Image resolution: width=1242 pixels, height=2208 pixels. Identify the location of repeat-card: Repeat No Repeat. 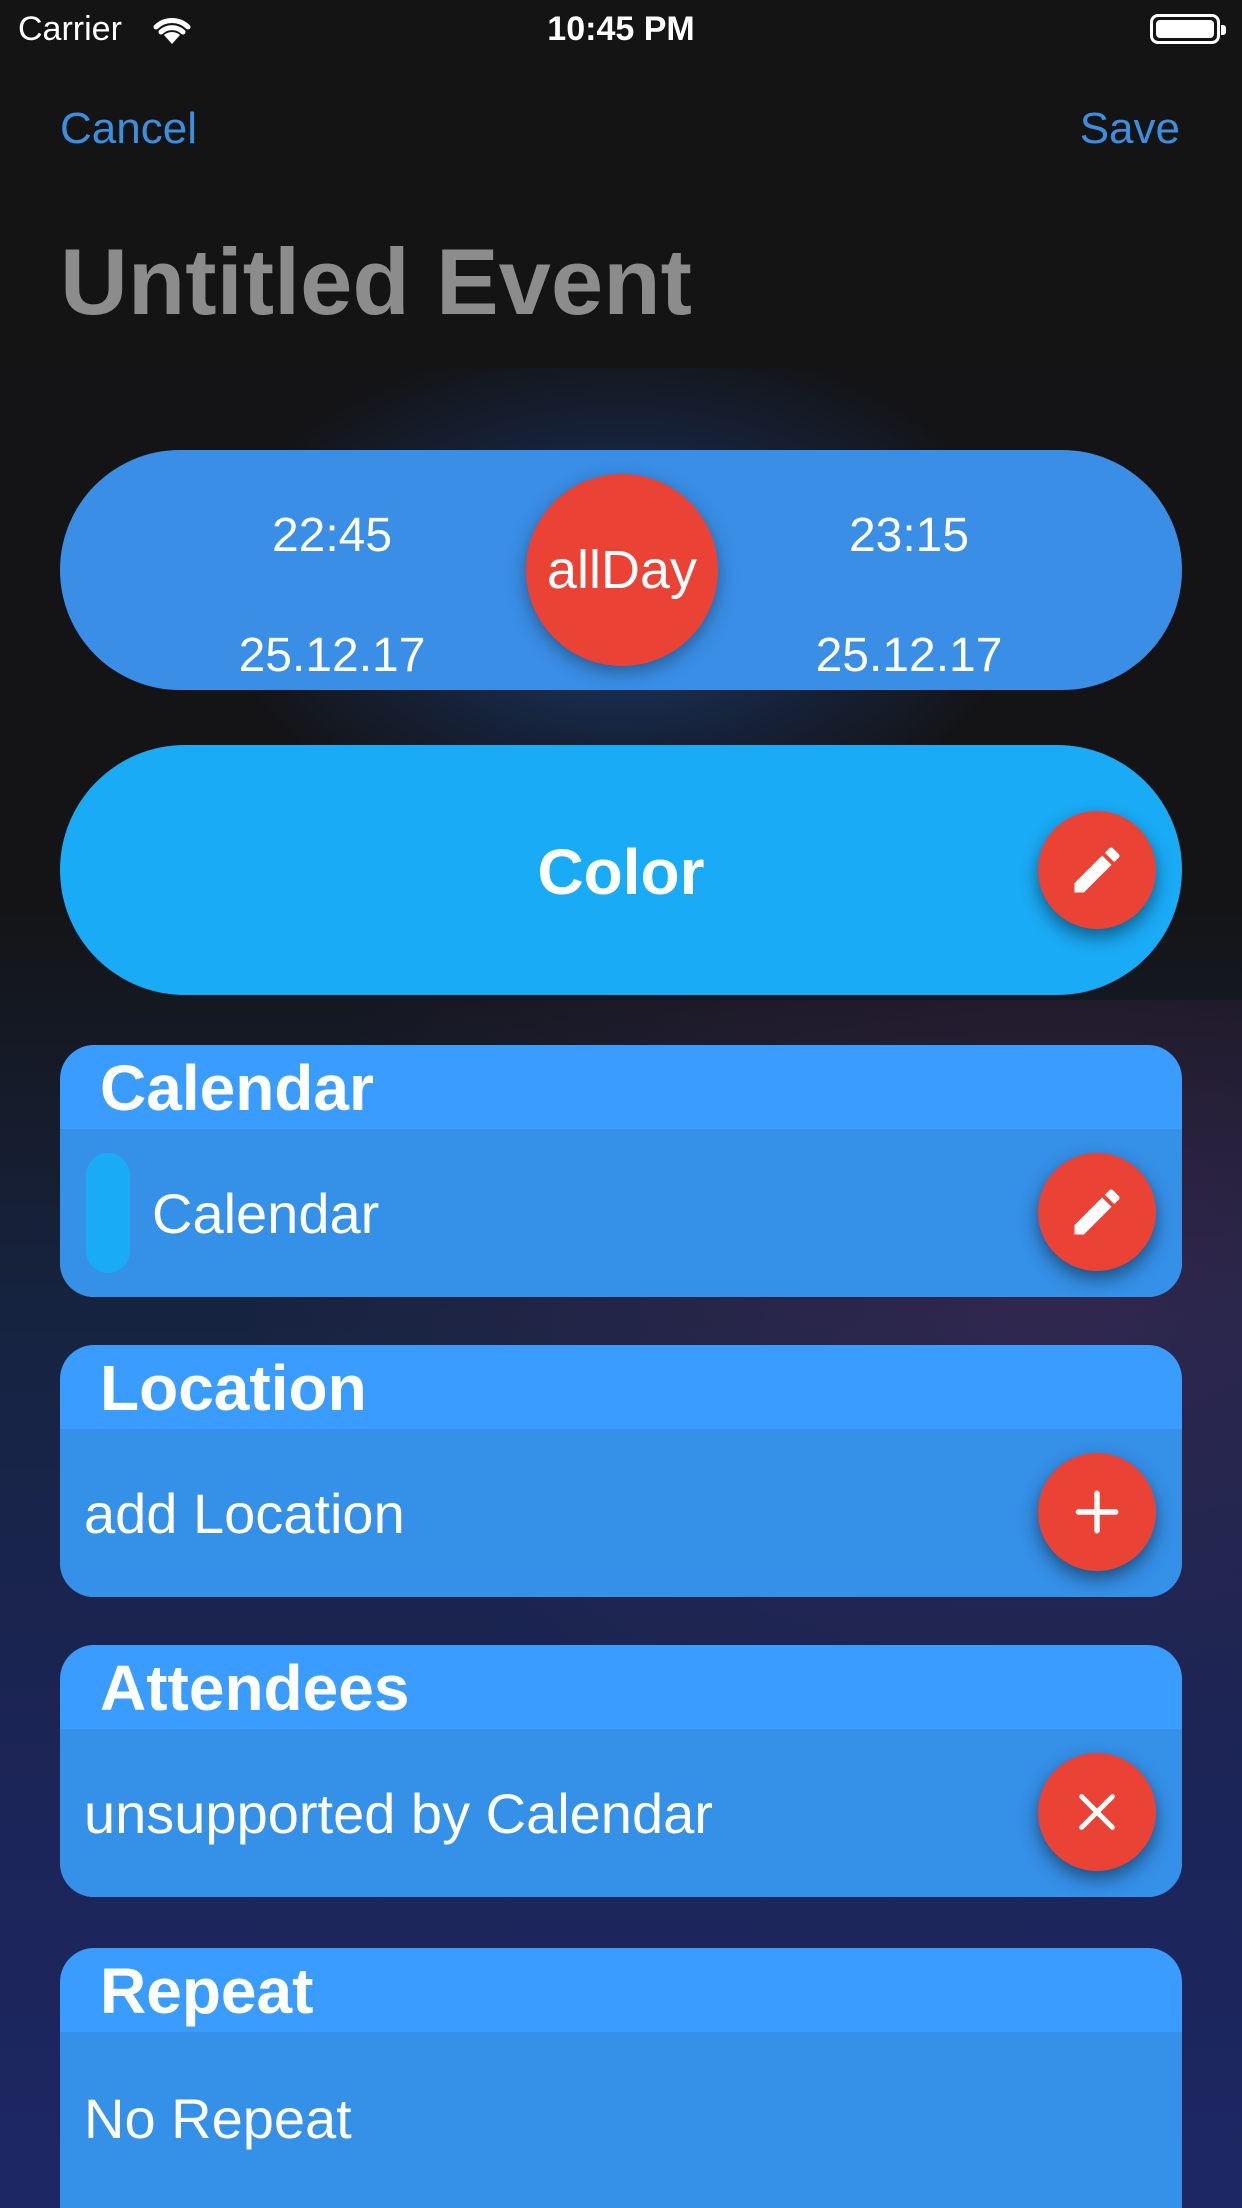
(621, 2078).